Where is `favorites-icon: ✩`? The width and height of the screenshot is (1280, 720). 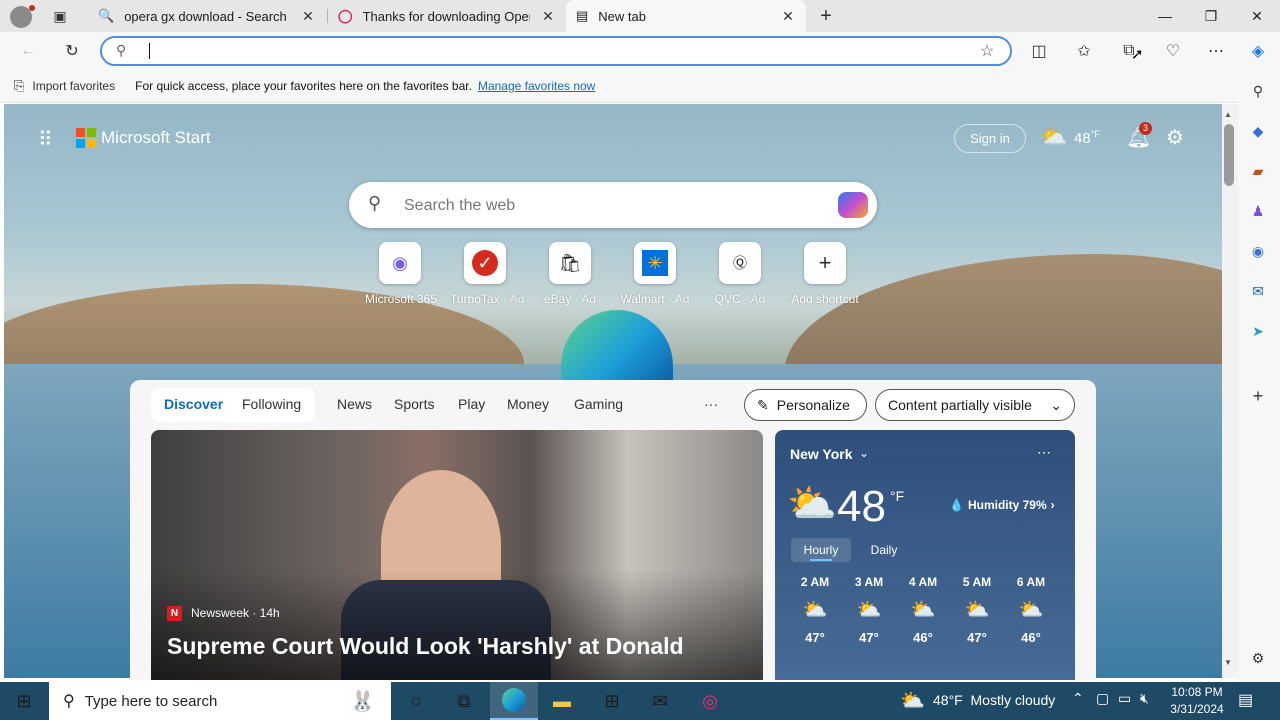 favorites-icon: ✩ is located at coordinates (1084, 51).